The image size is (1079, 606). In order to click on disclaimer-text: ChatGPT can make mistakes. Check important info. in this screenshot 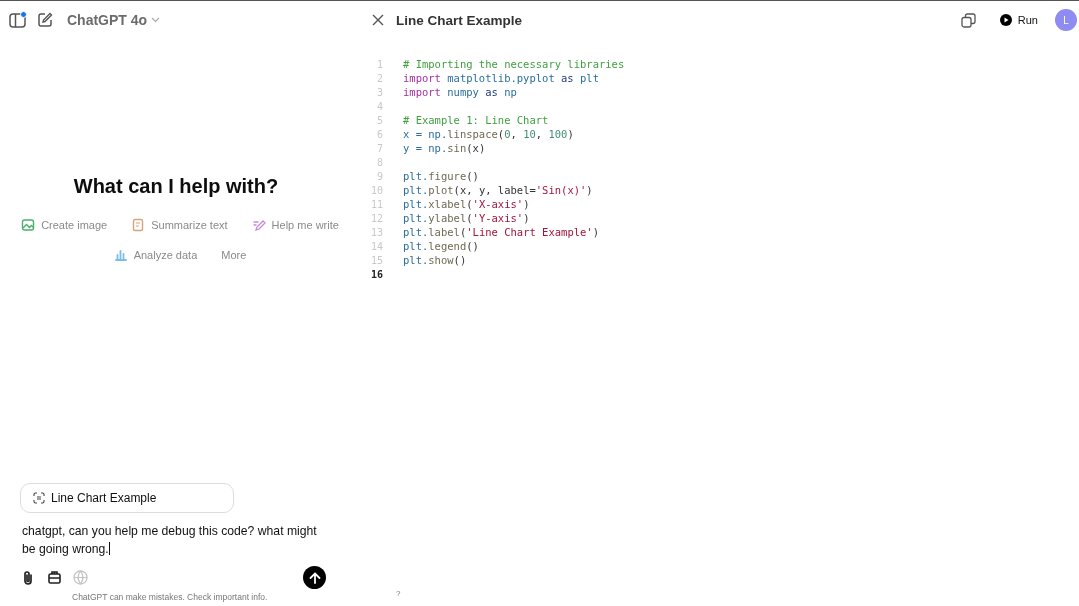, I will do `click(170, 598)`.